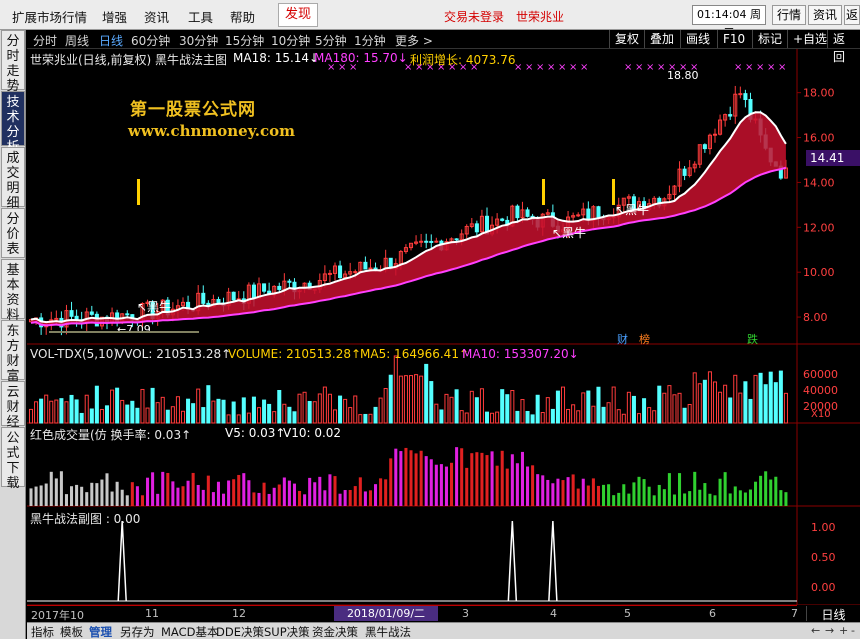 Image resolution: width=860 pixels, height=639 pixels. Describe the element at coordinates (733, 39) in the screenshot. I see `tool-f10: F10` at that location.